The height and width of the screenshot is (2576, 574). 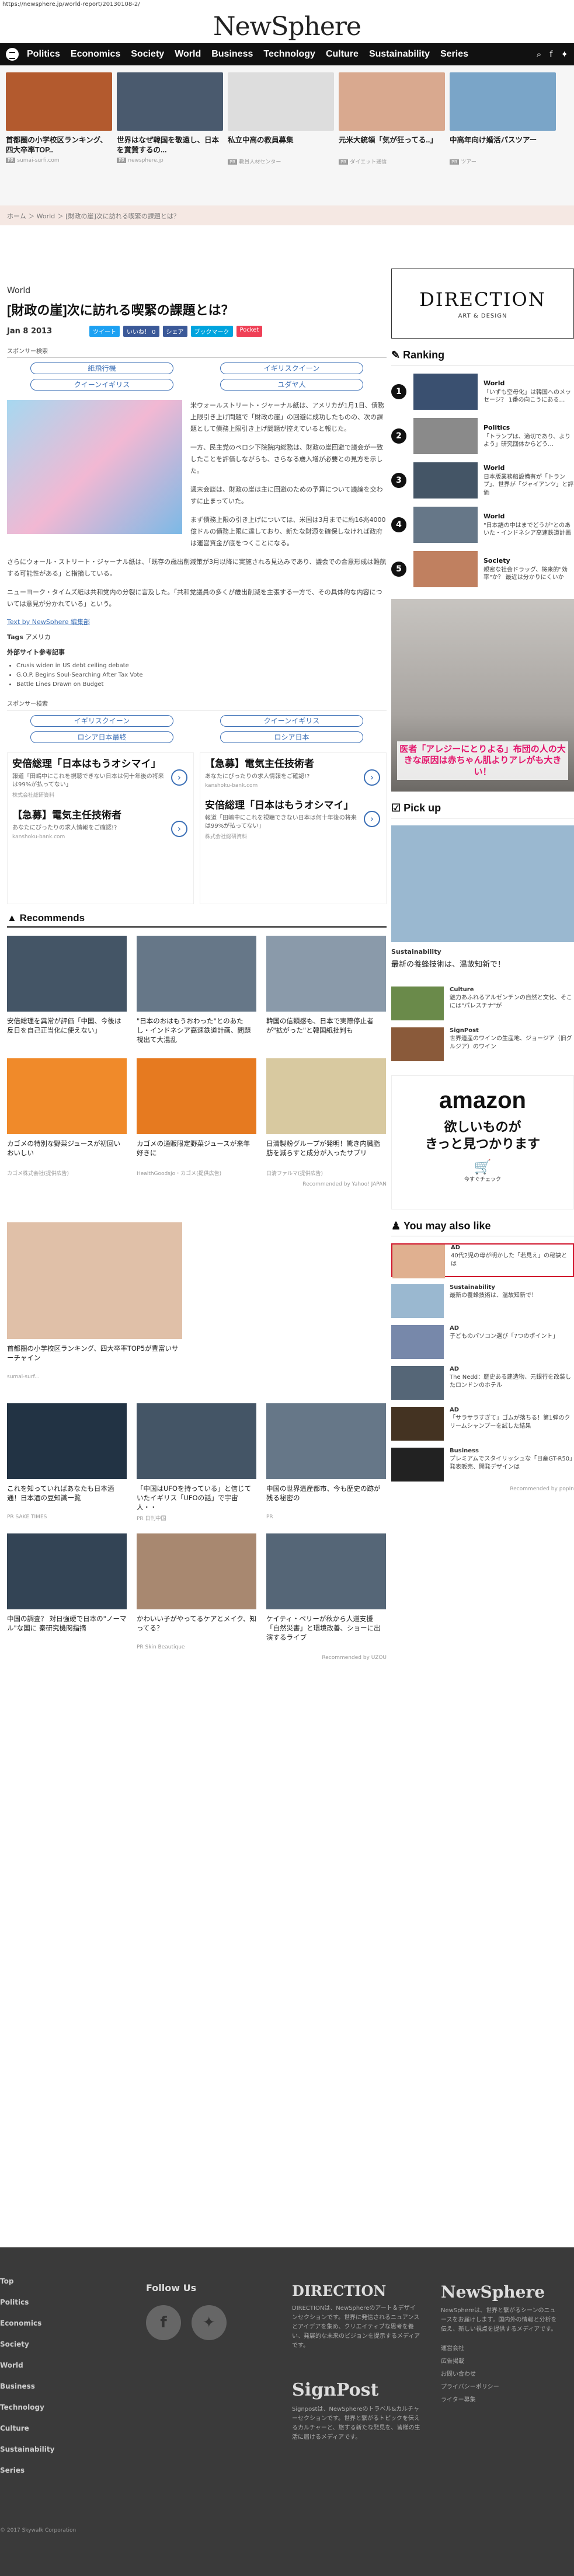 What do you see at coordinates (197, 290) in the screenshot?
I see `article-category: World` at bounding box center [197, 290].